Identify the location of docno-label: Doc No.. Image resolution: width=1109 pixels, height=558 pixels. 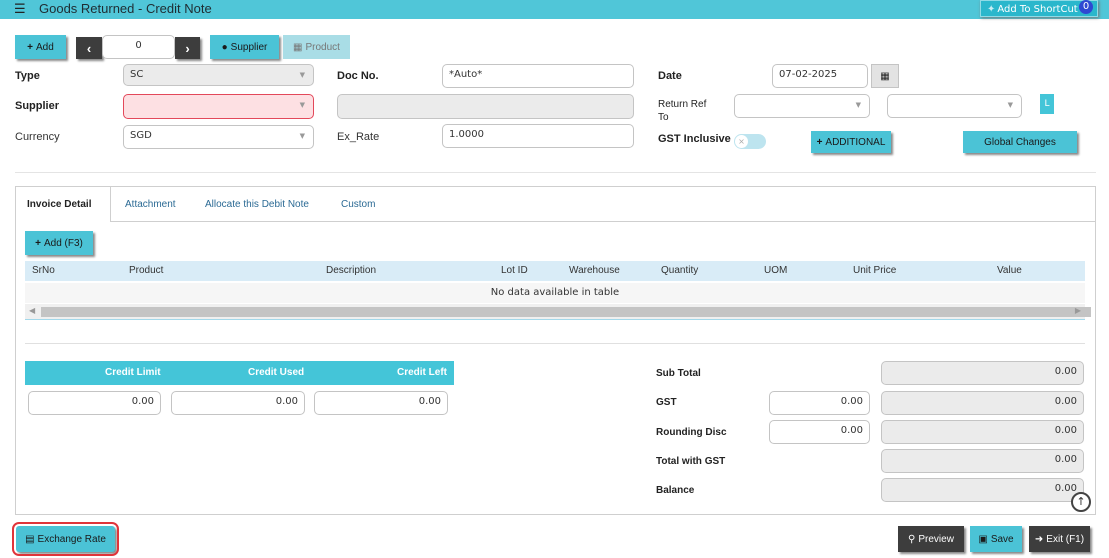
(358, 76).